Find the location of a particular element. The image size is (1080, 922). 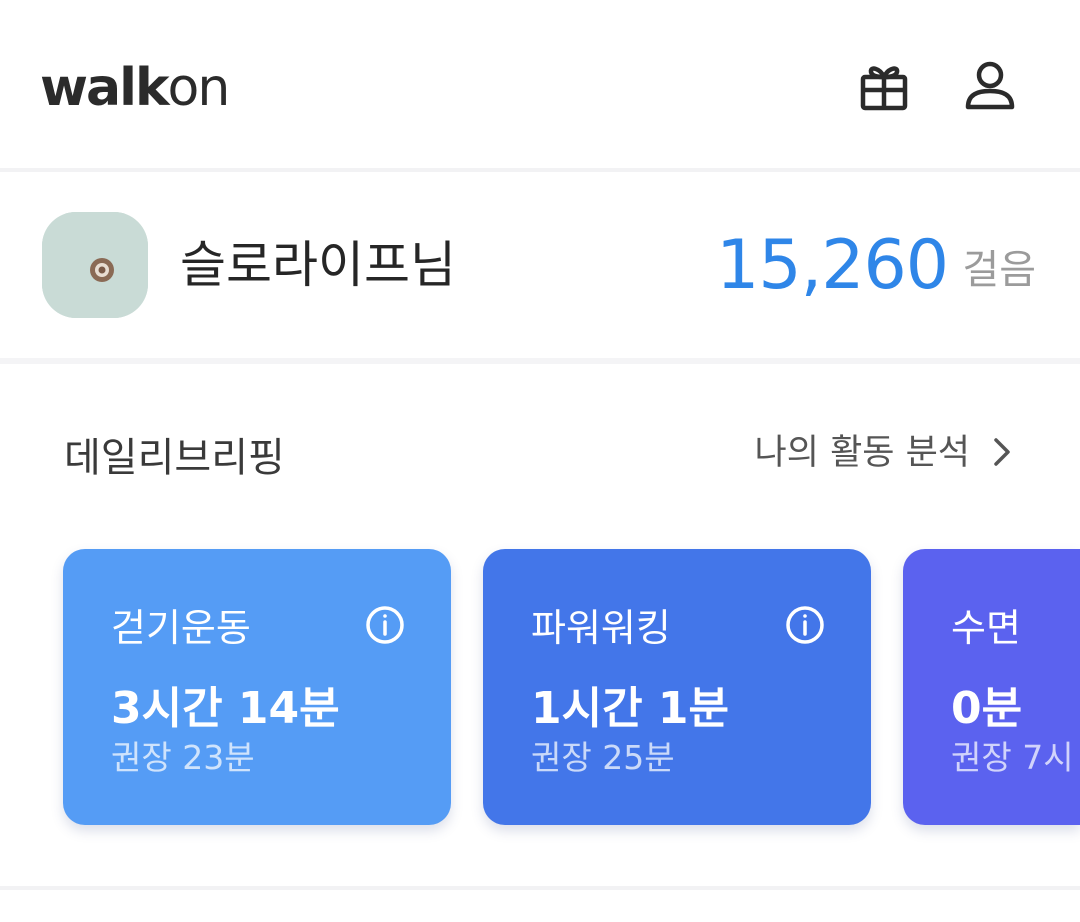

activity-analysis-link: 나의 활동 분석 is located at coordinates (862, 453).